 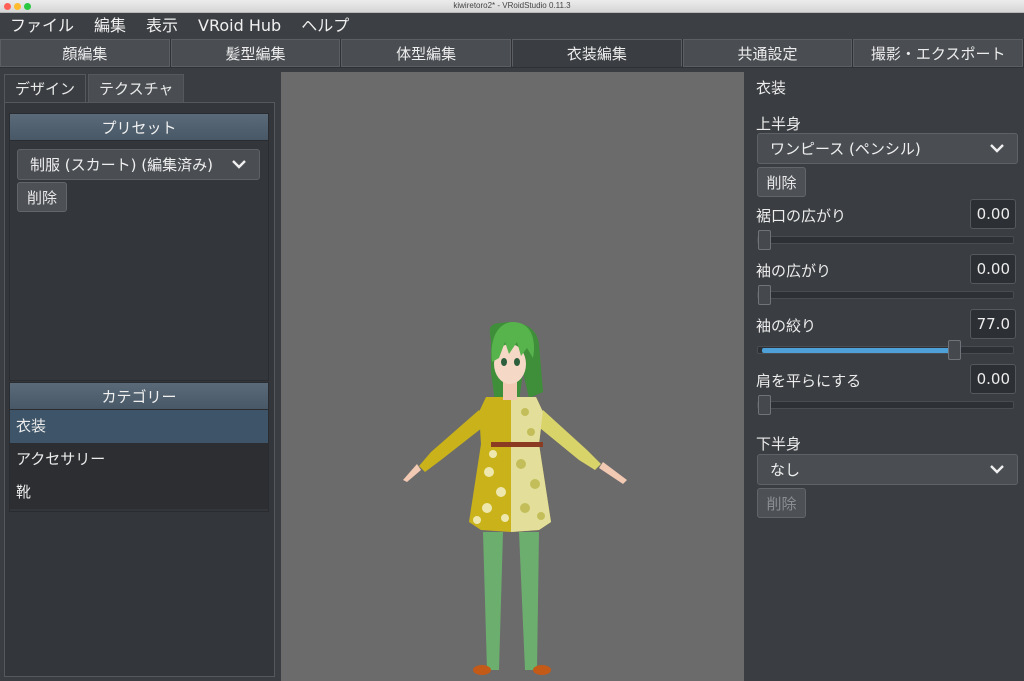 I want to click on preset-delete-button: 削除, so click(x=42, y=197).